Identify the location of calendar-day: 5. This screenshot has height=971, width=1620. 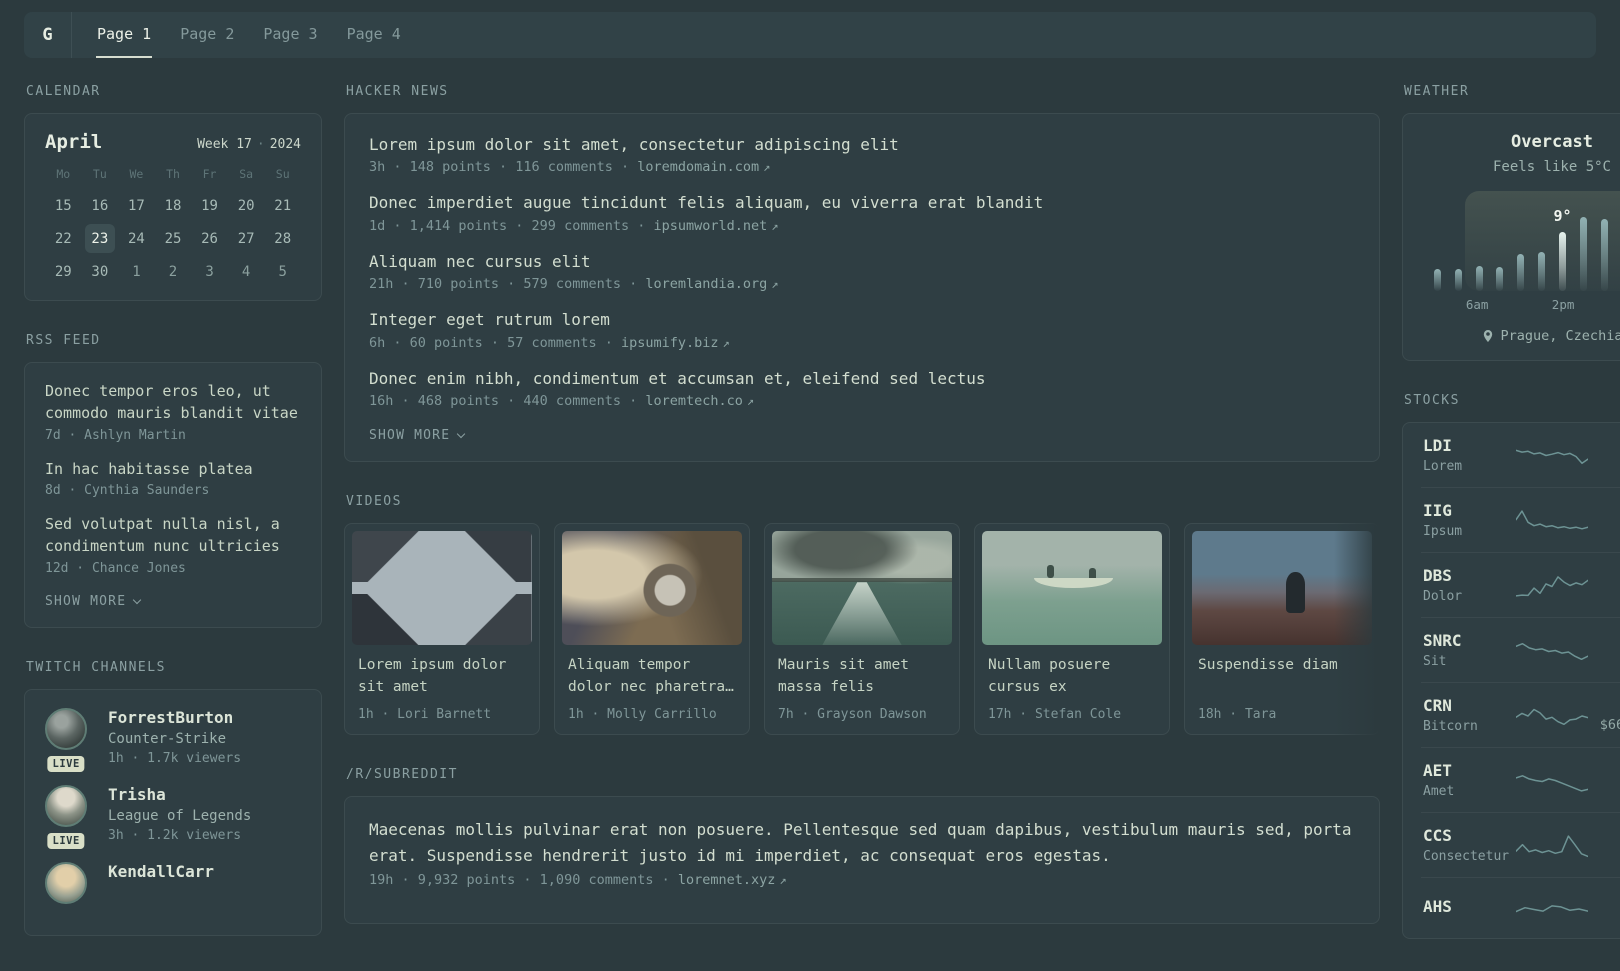
(282, 271).